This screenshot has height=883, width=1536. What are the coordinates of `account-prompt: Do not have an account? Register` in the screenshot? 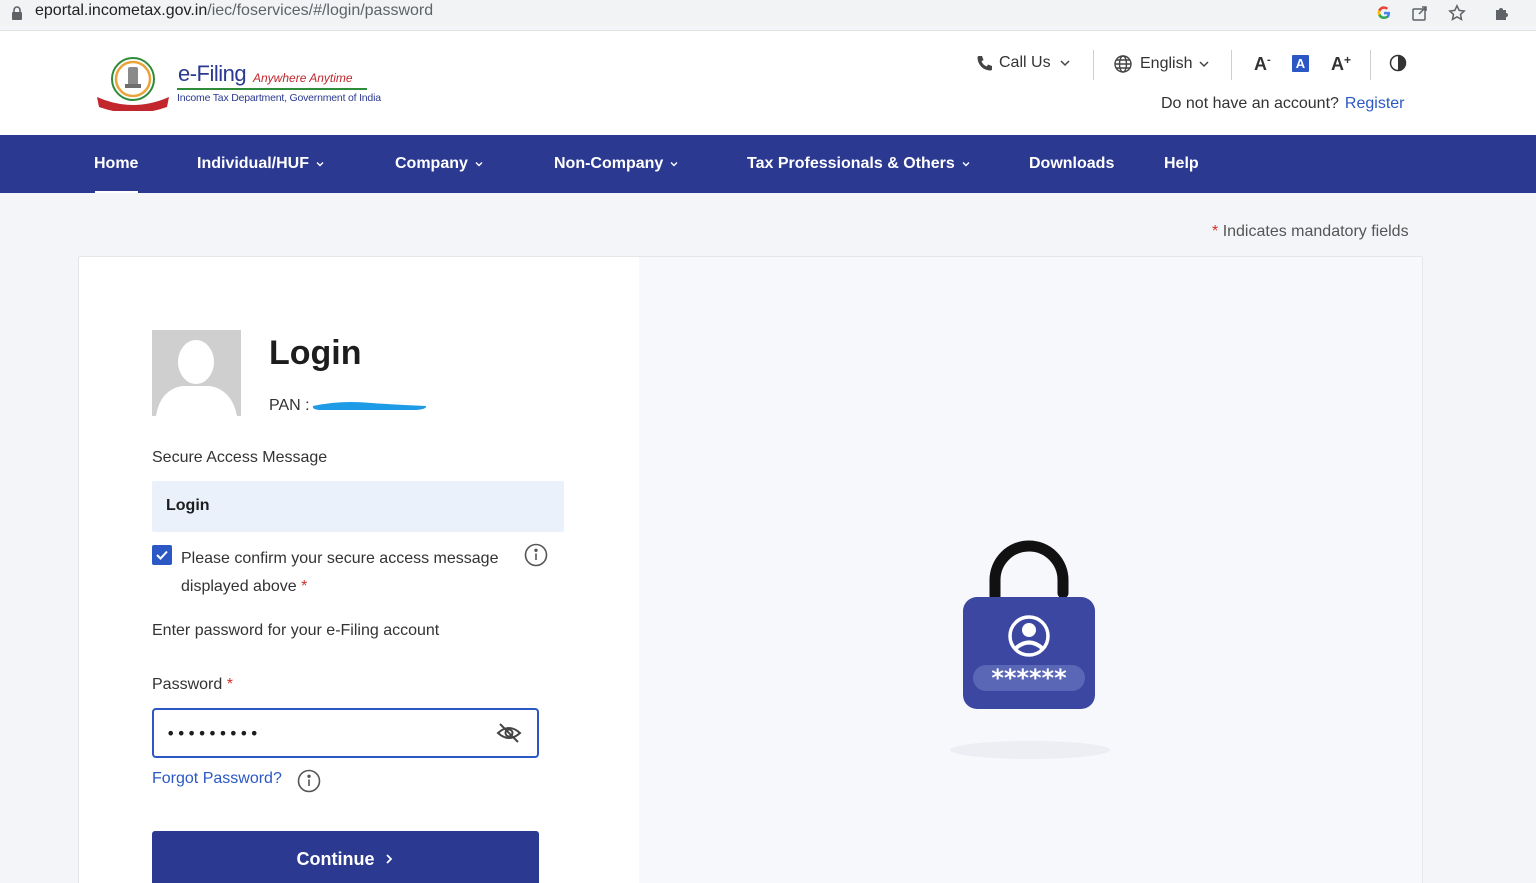 It's located at (1282, 104).